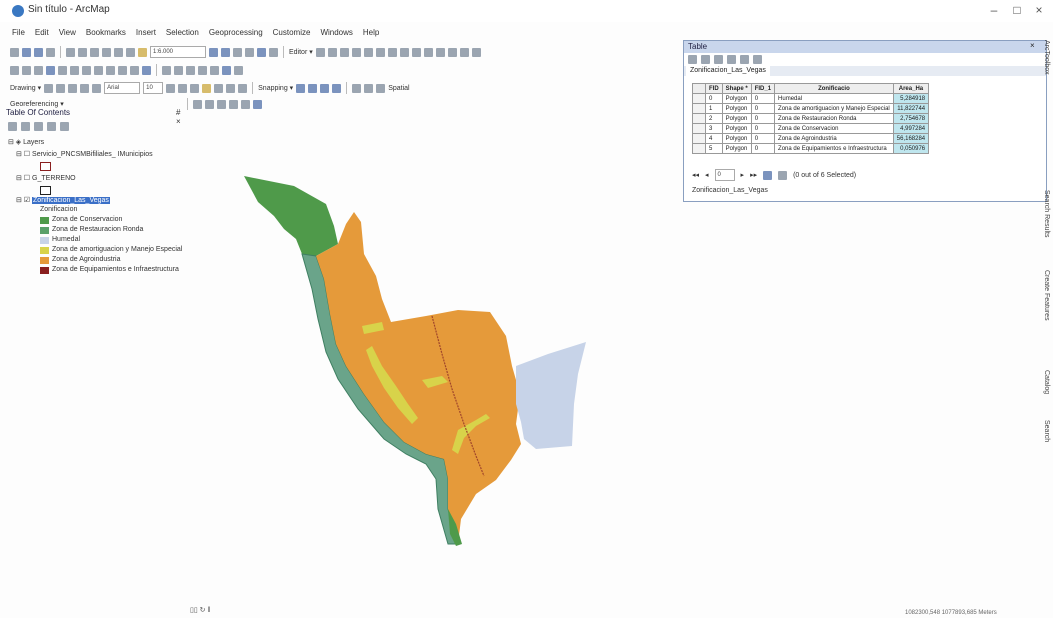  Describe the element at coordinates (1043, 213) in the screenshot. I see `dock-tab-search-results: Search Results` at that location.